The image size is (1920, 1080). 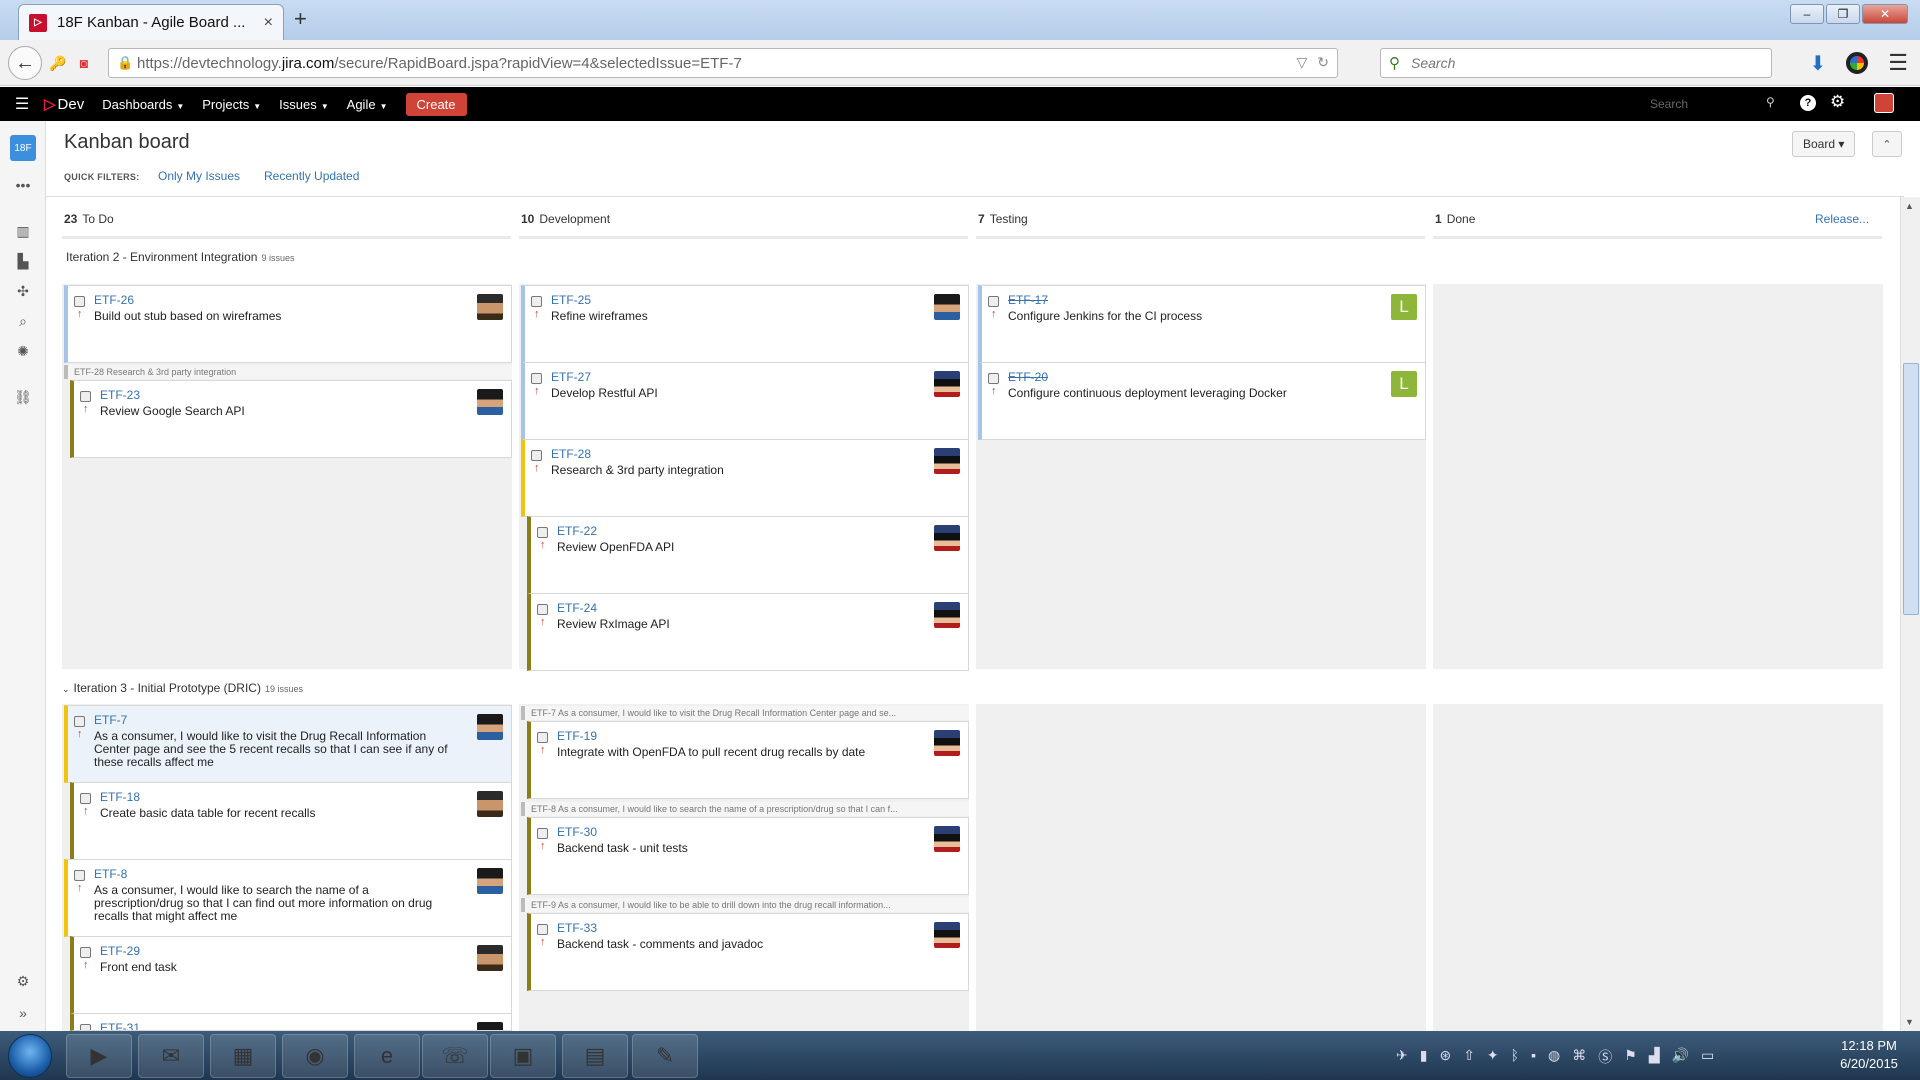 What do you see at coordinates (577, 832) in the screenshot?
I see `issue-key: ETF-30` at bounding box center [577, 832].